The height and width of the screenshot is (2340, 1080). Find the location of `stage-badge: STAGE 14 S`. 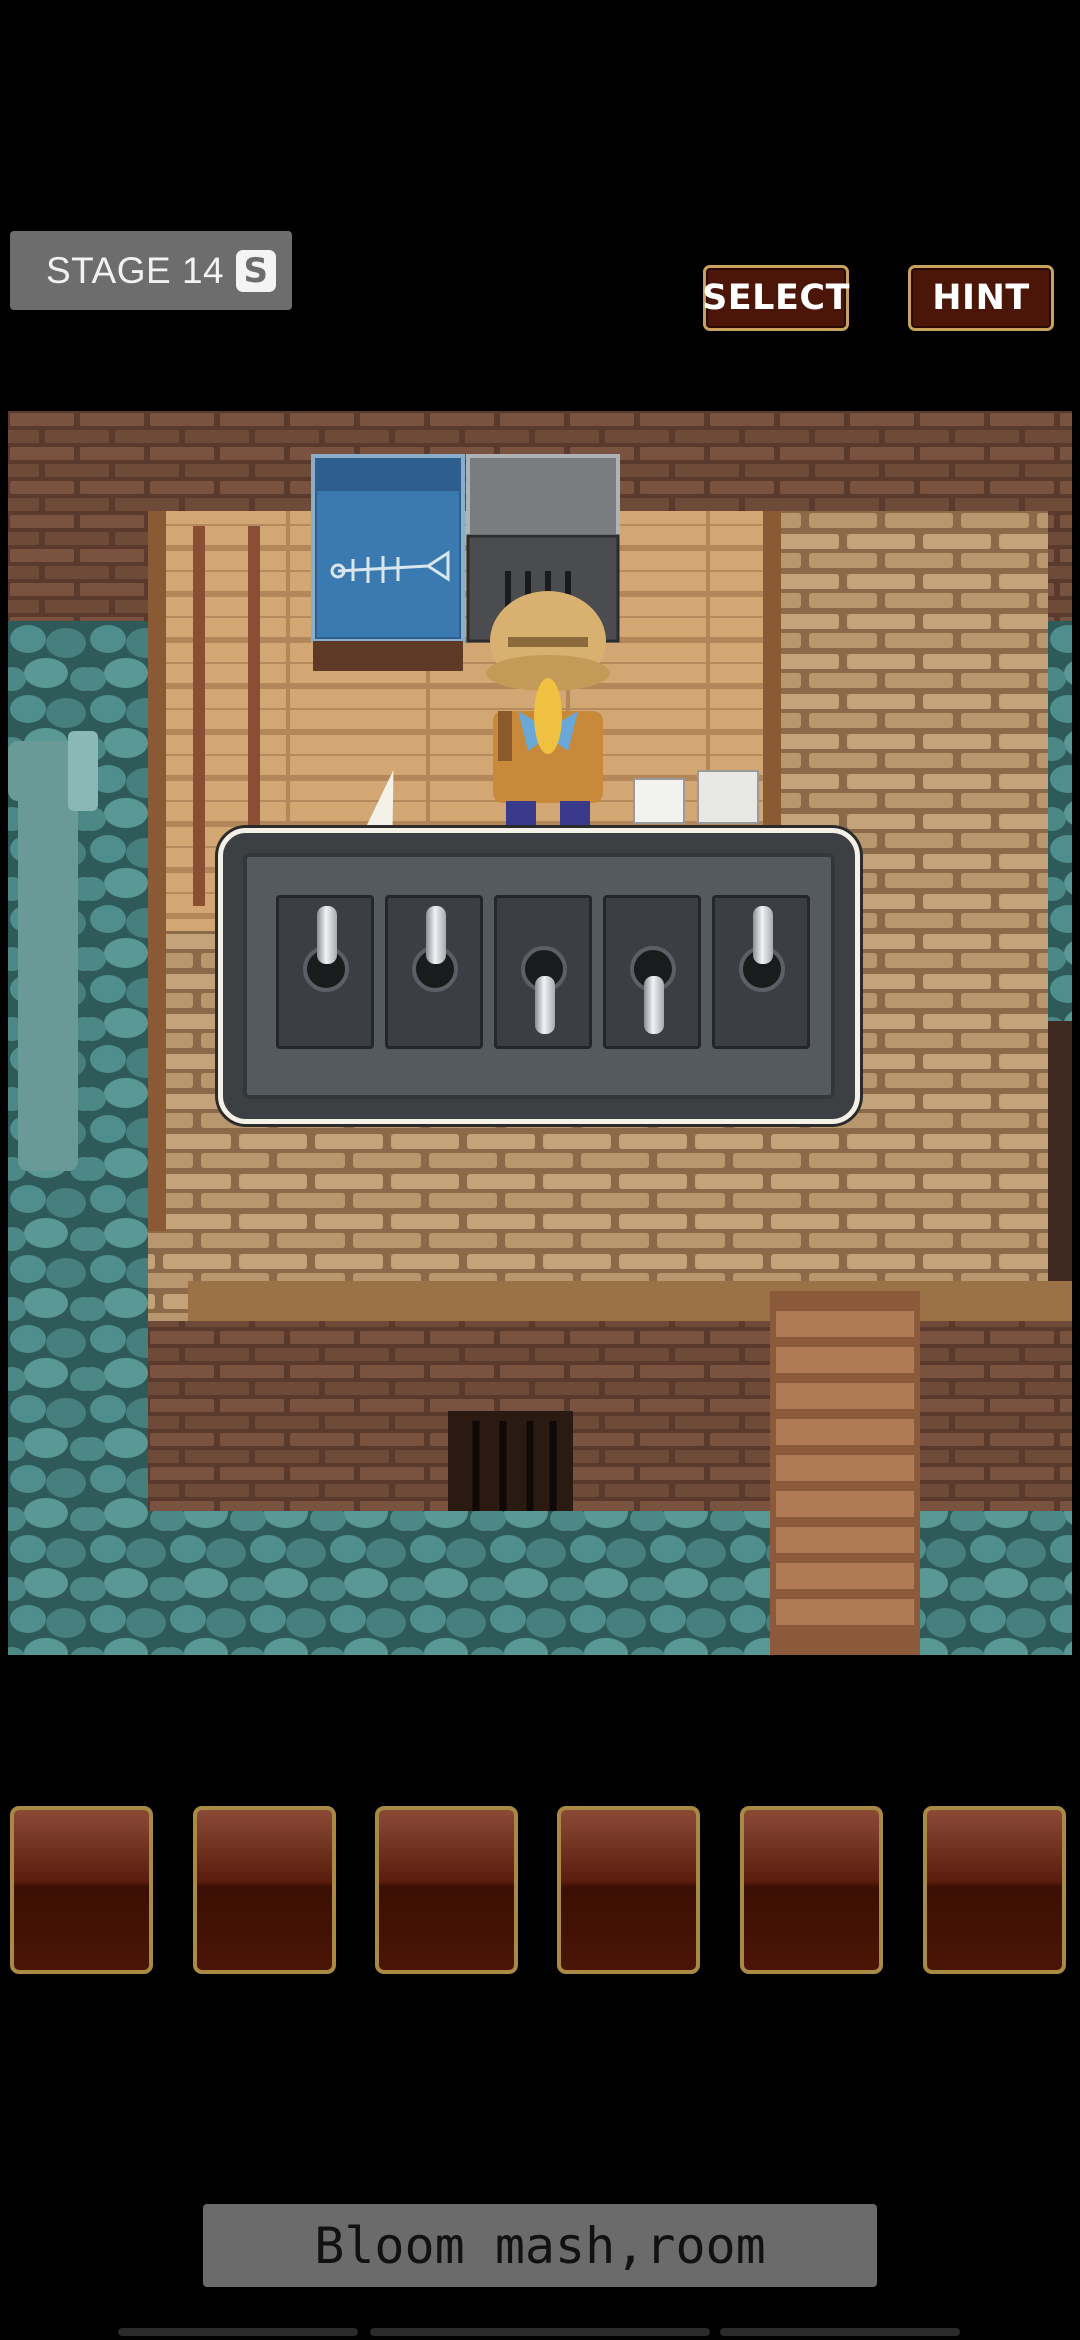

stage-badge: STAGE 14 S is located at coordinates (151, 270).